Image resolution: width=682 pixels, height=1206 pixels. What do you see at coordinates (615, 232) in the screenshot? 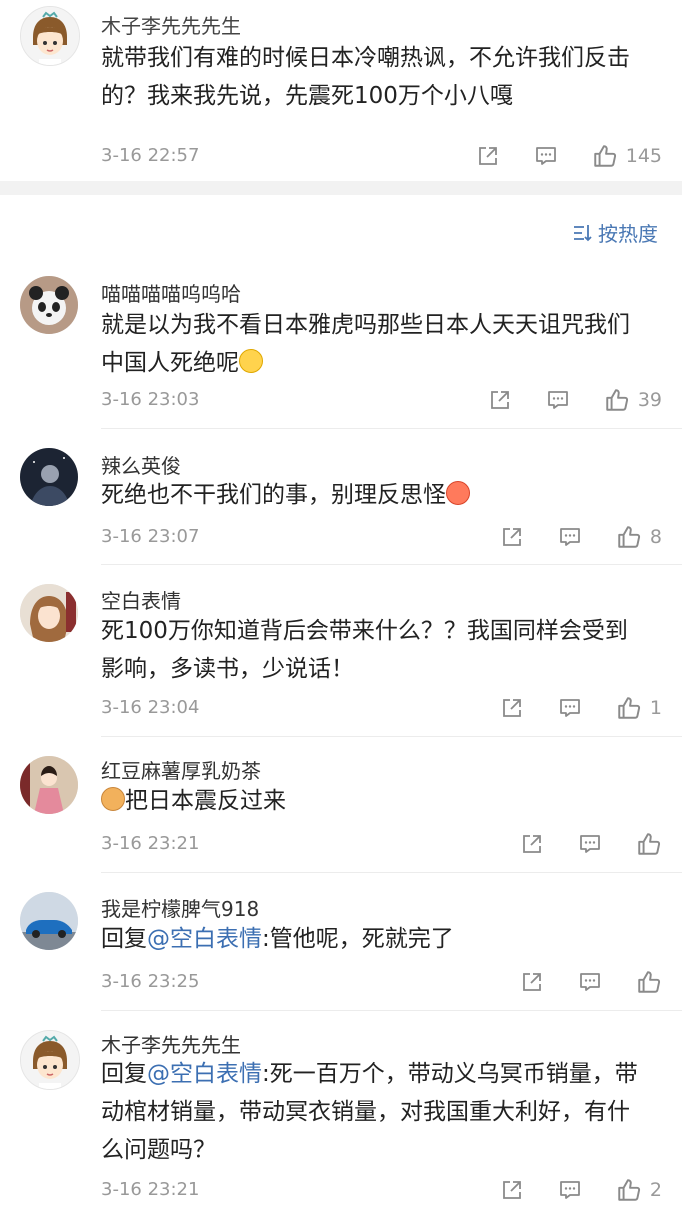
I see `sort-button: 按热度` at bounding box center [615, 232].